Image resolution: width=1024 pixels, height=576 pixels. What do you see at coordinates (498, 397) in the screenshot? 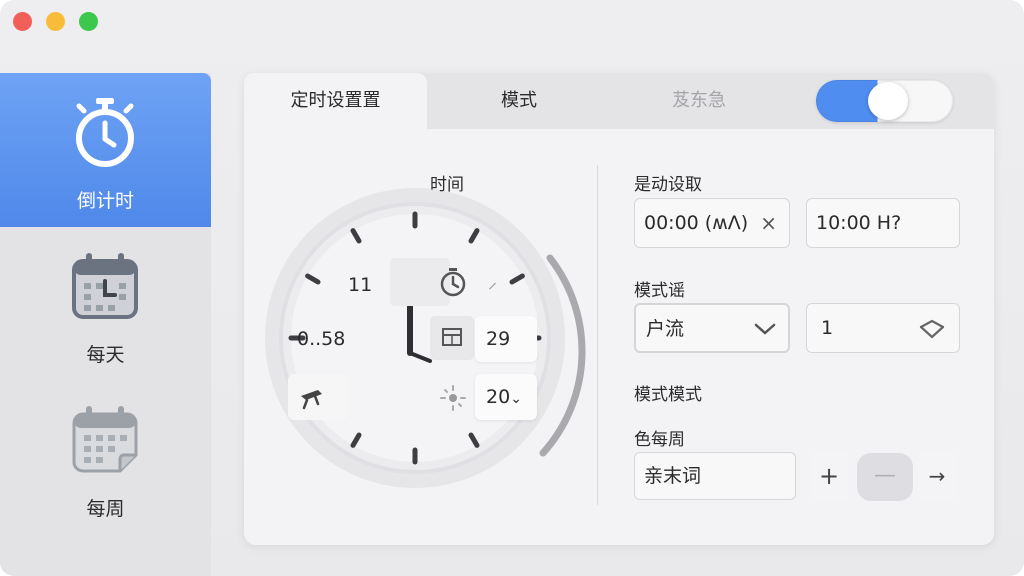
I see `second-value: 20` at bounding box center [498, 397].